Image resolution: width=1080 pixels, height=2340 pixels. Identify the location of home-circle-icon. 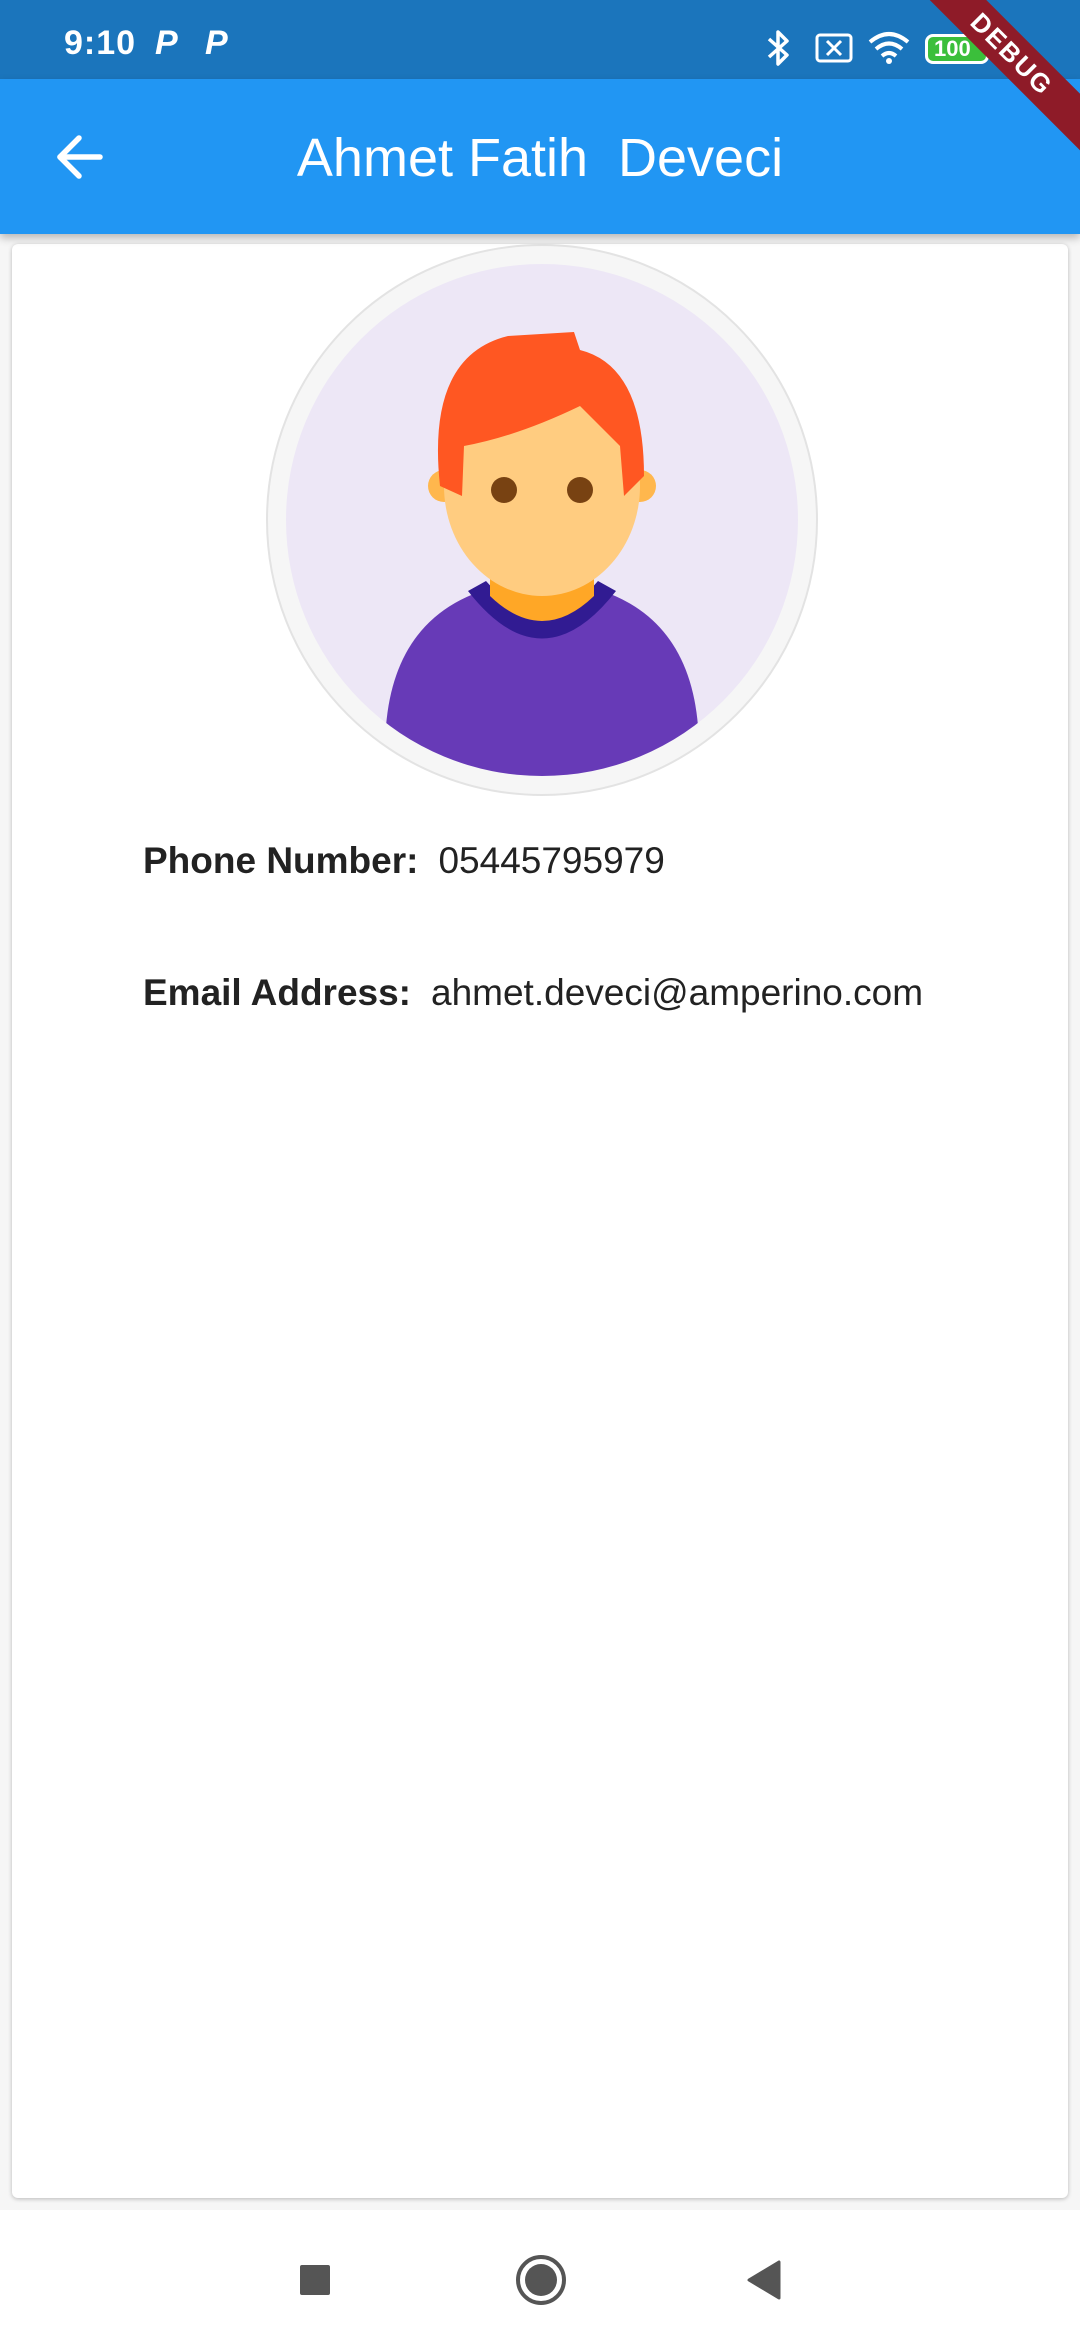
(541, 2280).